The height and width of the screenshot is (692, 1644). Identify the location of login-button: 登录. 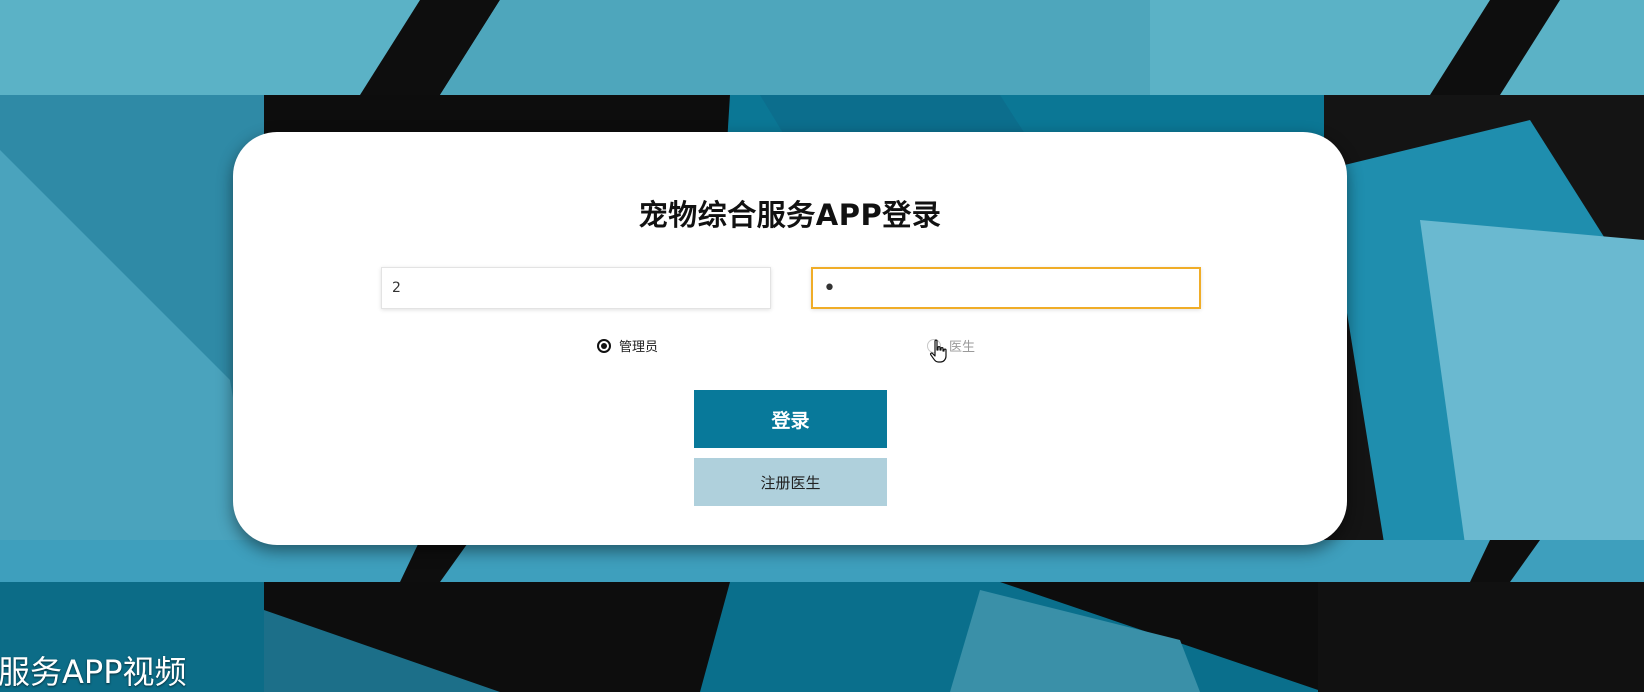
(790, 419).